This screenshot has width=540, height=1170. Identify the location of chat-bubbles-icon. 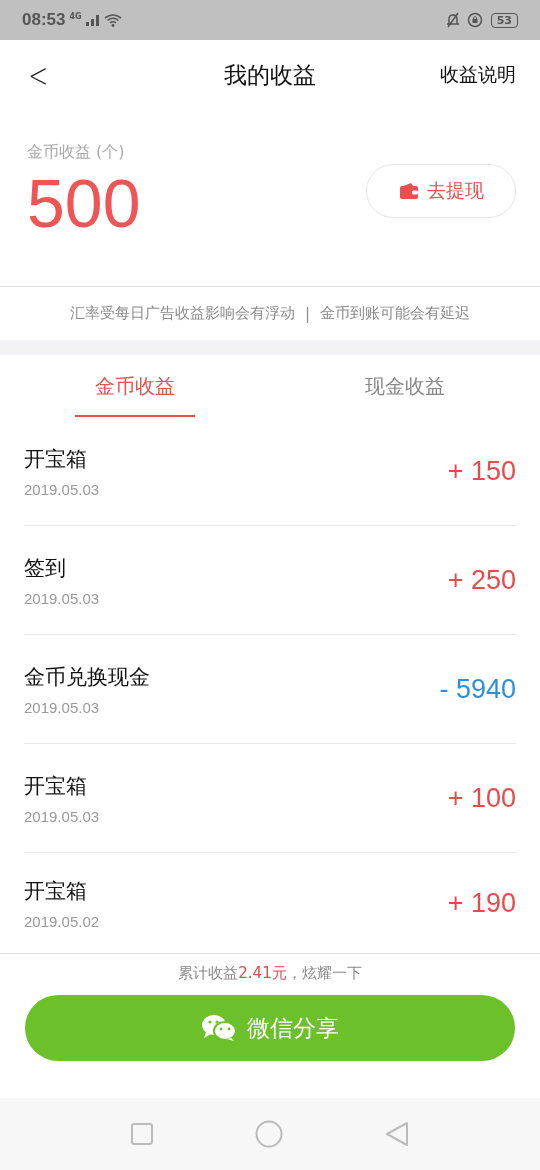
(219, 1028).